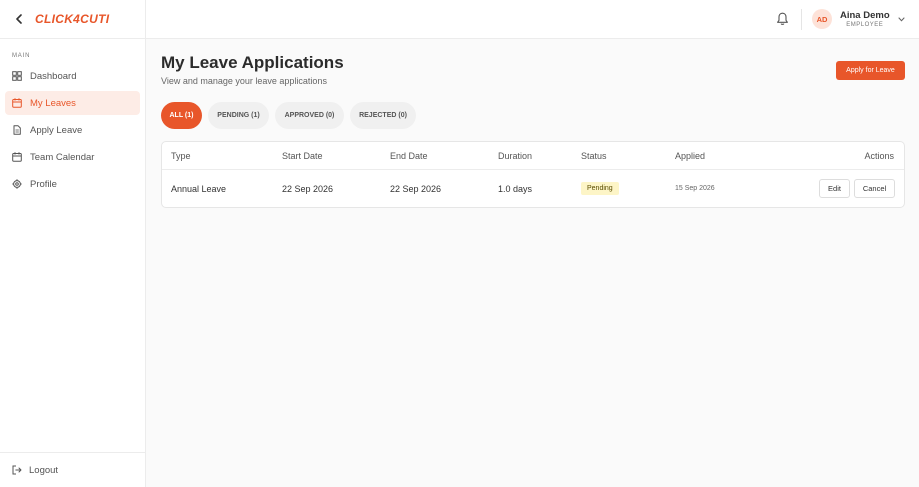 This screenshot has height=487, width=919. Describe the element at coordinates (244, 81) in the screenshot. I see `page-subtitle: View and manage your leave applications` at that location.